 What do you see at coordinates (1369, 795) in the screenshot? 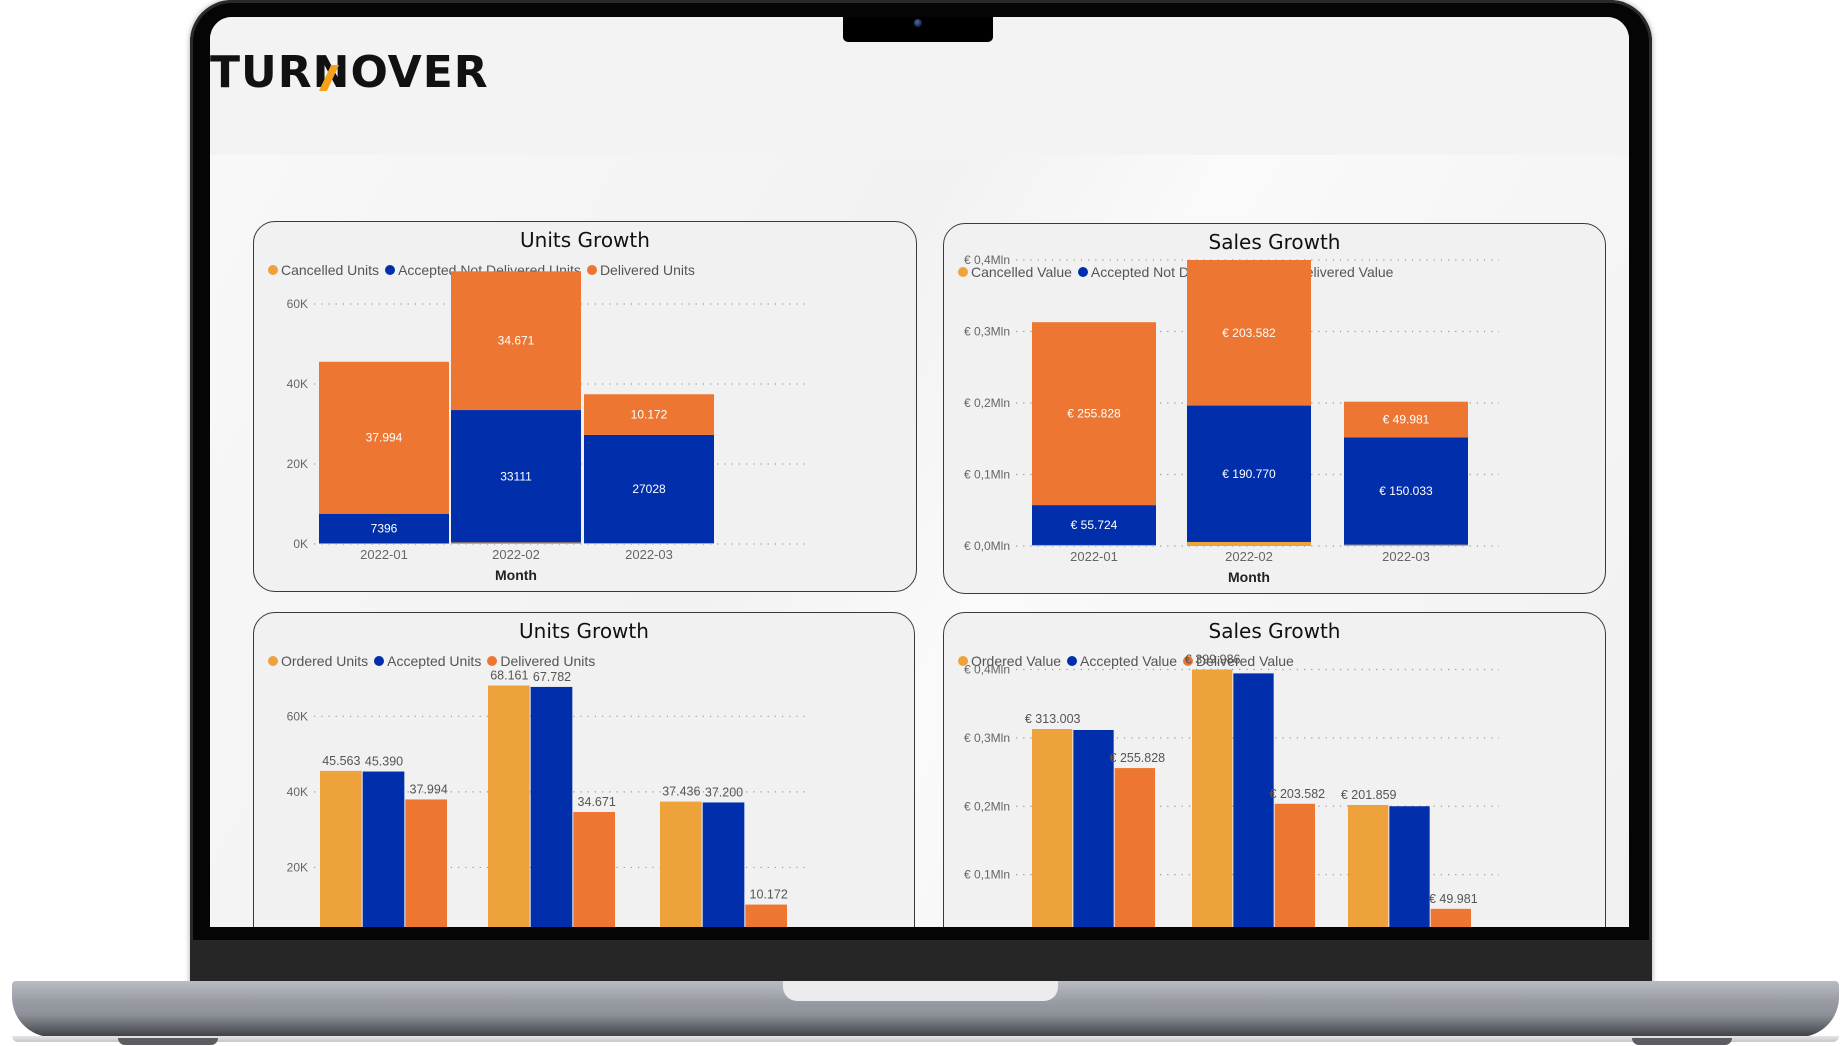
I see `data-label: € 201.859` at bounding box center [1369, 795].